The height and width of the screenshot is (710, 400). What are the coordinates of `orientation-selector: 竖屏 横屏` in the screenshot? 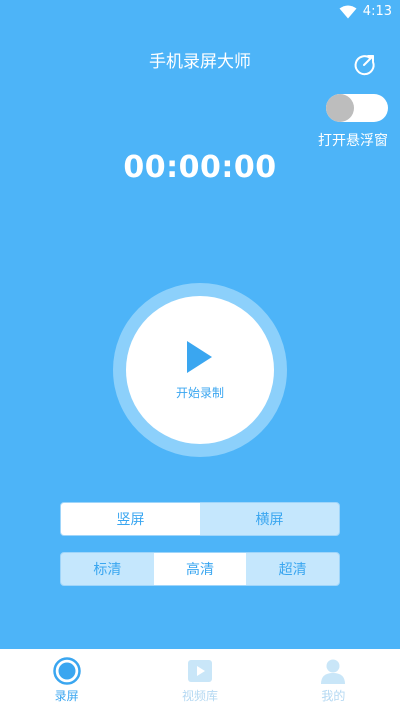 It's located at (200, 519).